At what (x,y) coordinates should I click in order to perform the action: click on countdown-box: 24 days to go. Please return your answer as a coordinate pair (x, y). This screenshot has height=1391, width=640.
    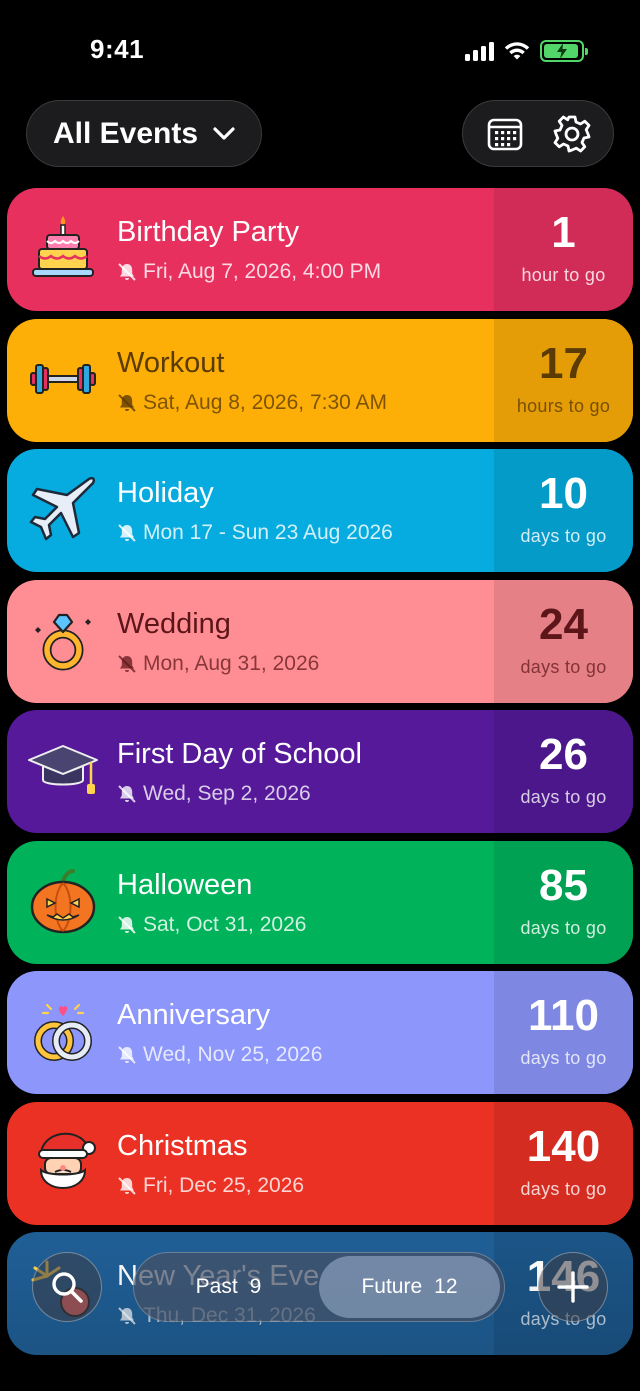
    Looking at the image, I should click on (563, 641).